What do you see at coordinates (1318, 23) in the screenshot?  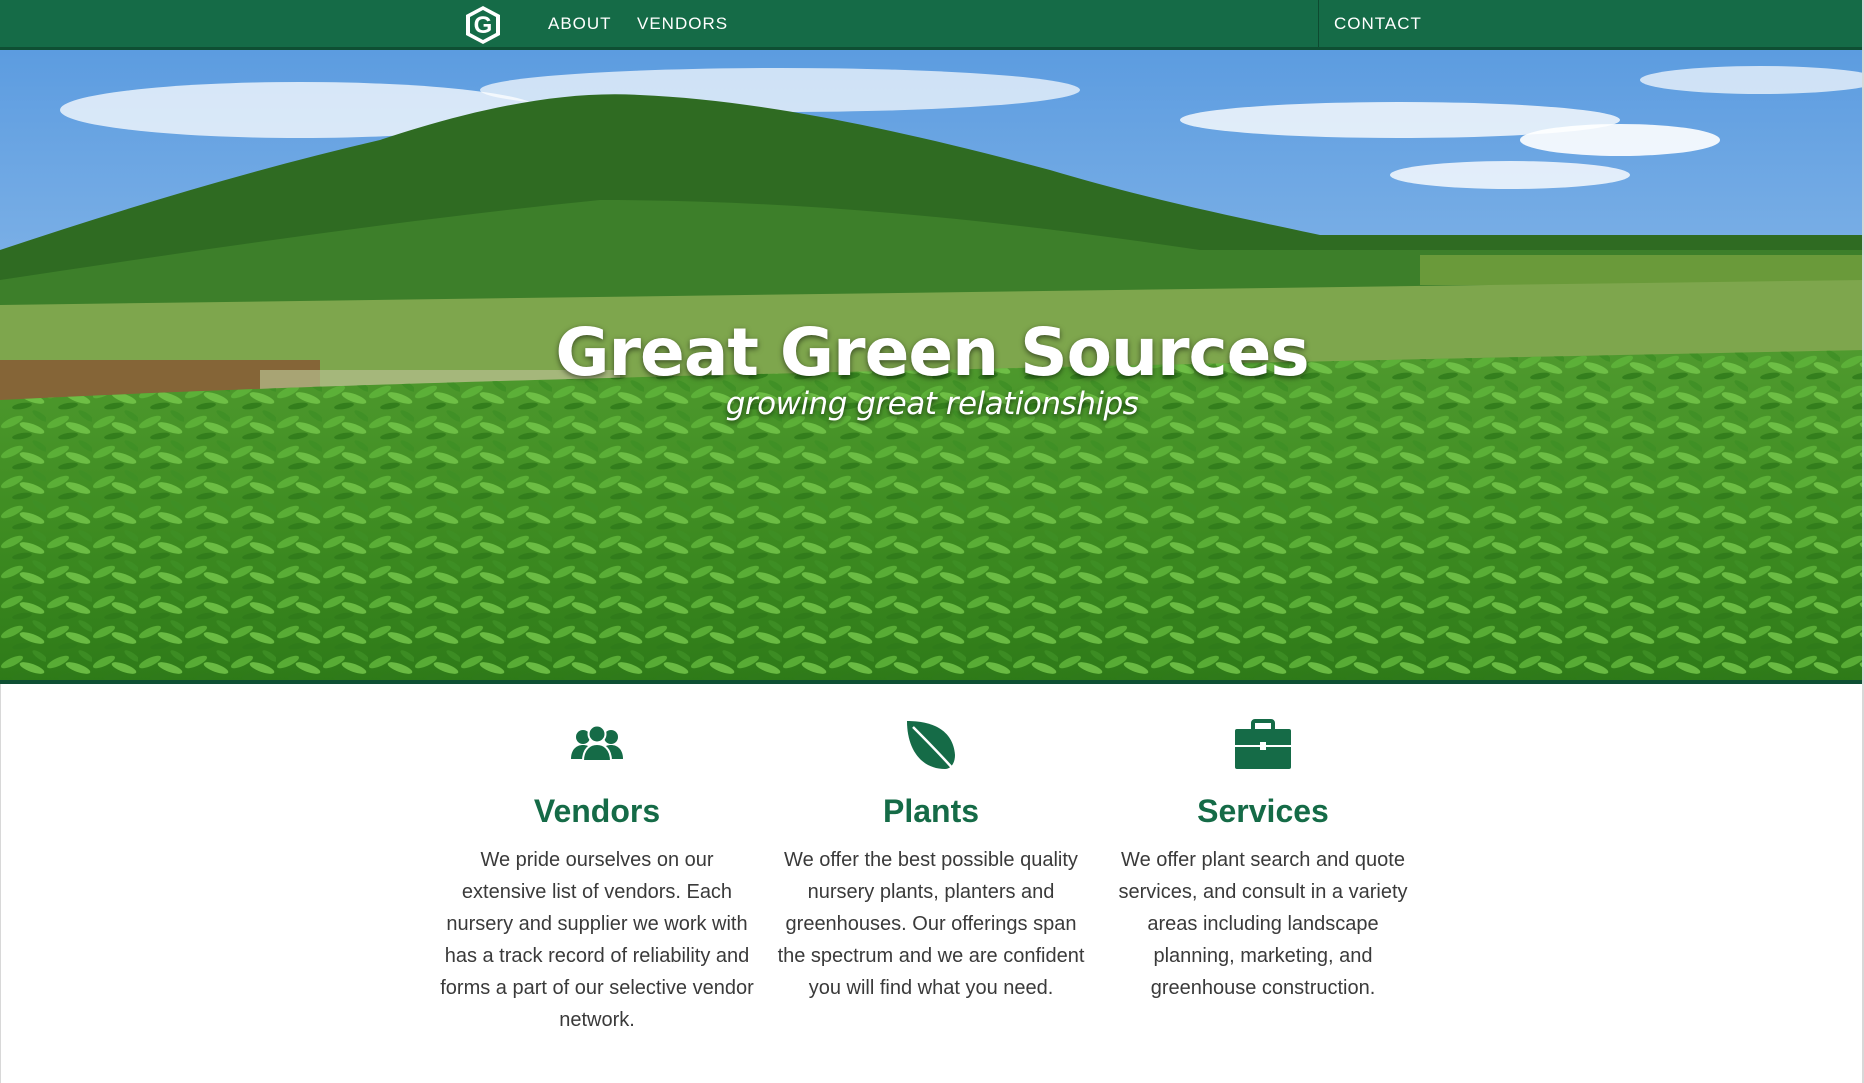 I see `nav-divider` at bounding box center [1318, 23].